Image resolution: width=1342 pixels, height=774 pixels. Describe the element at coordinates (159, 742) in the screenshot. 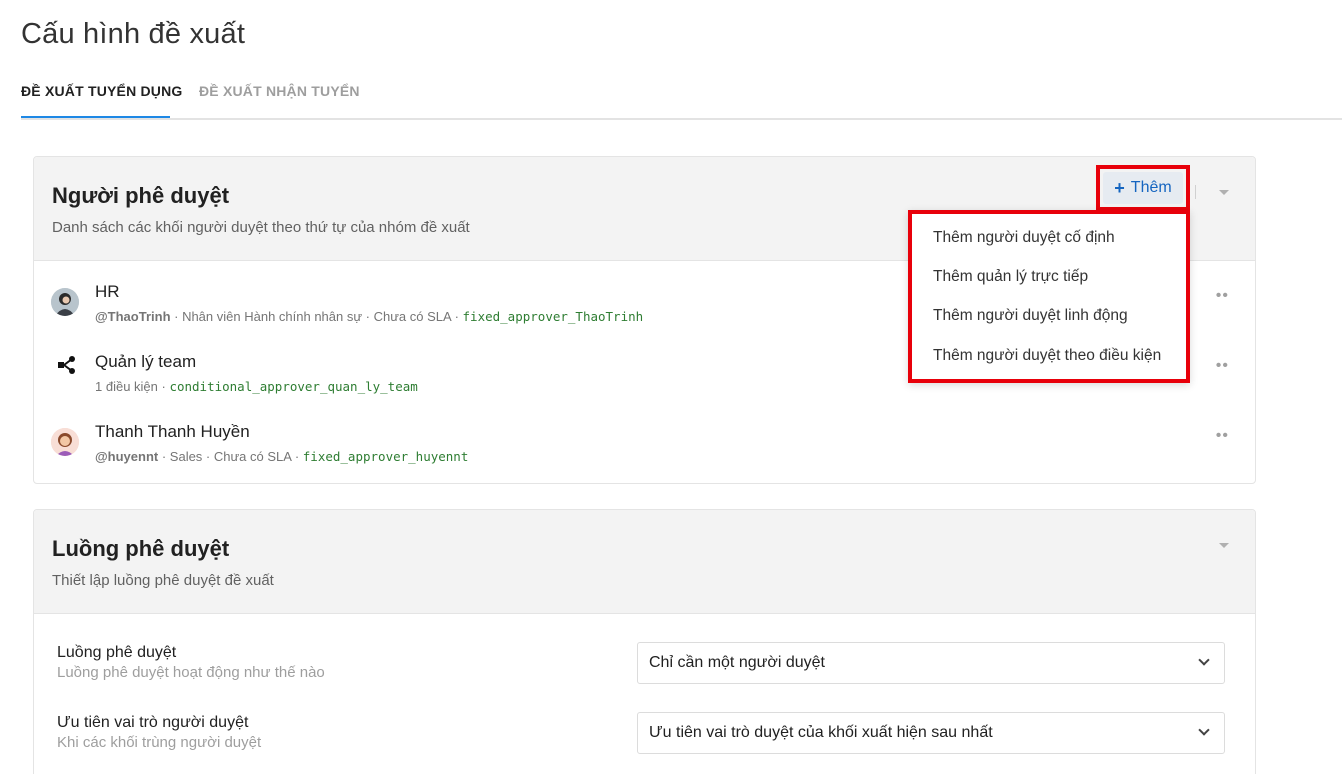

I see `setting-help: Khi các khối trùng người duyệt` at that location.